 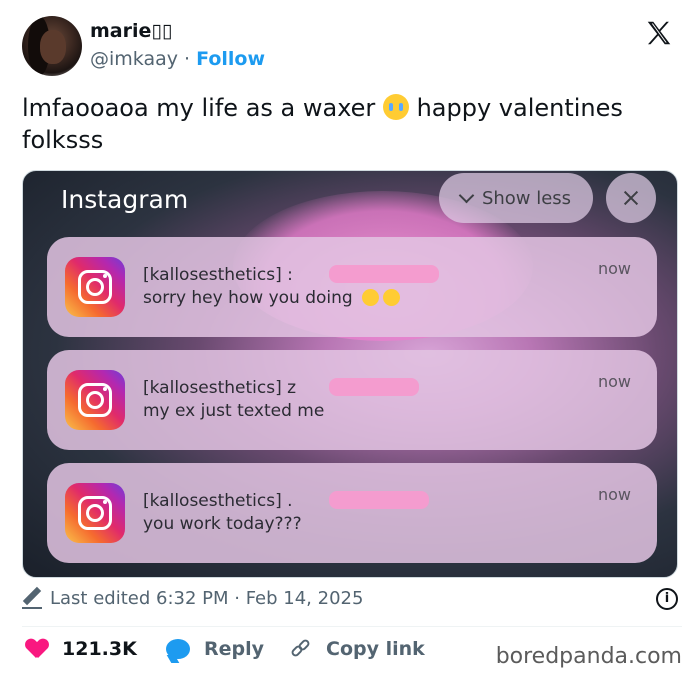 I want to click on show-less-button: Show less, so click(x=516, y=198).